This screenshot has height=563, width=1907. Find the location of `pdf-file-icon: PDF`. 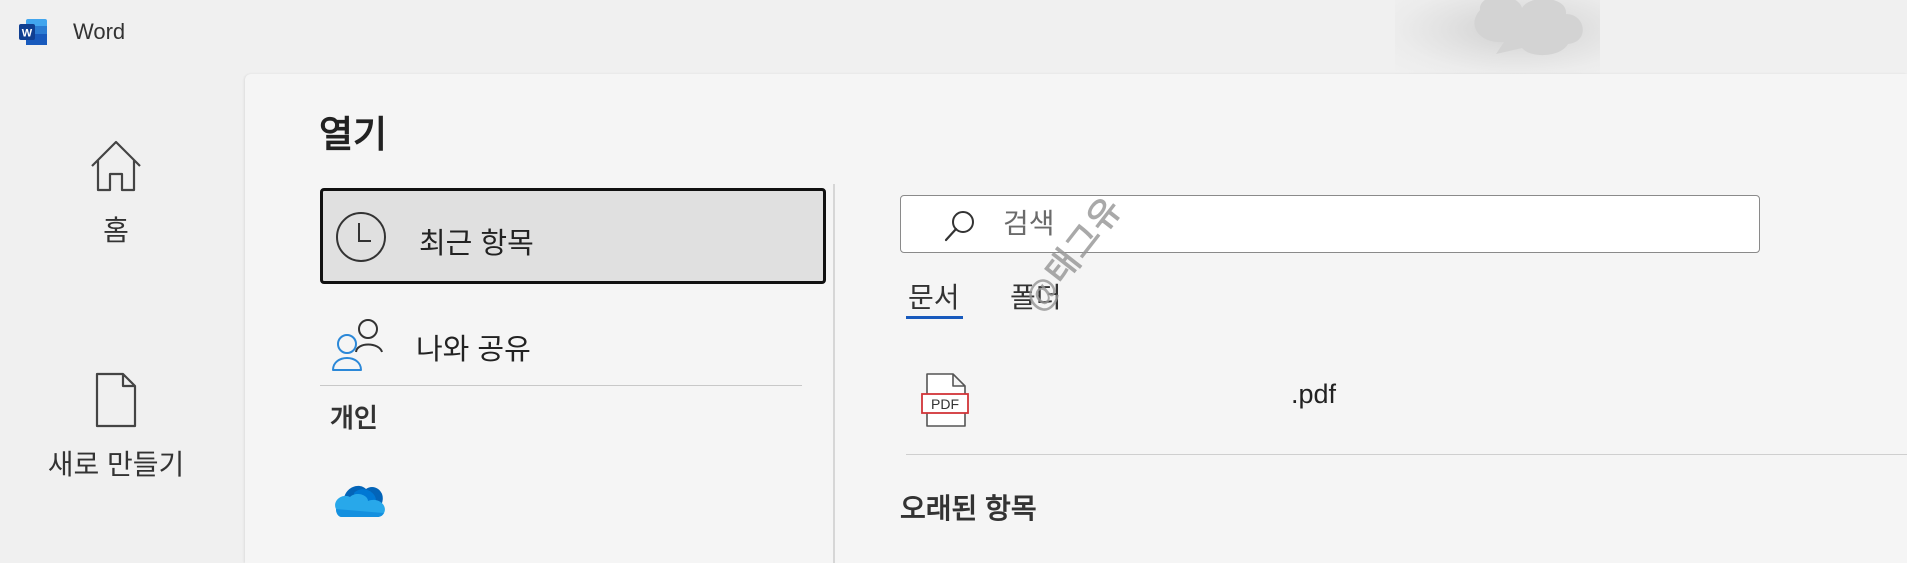

pdf-file-icon: PDF is located at coordinates (945, 400).